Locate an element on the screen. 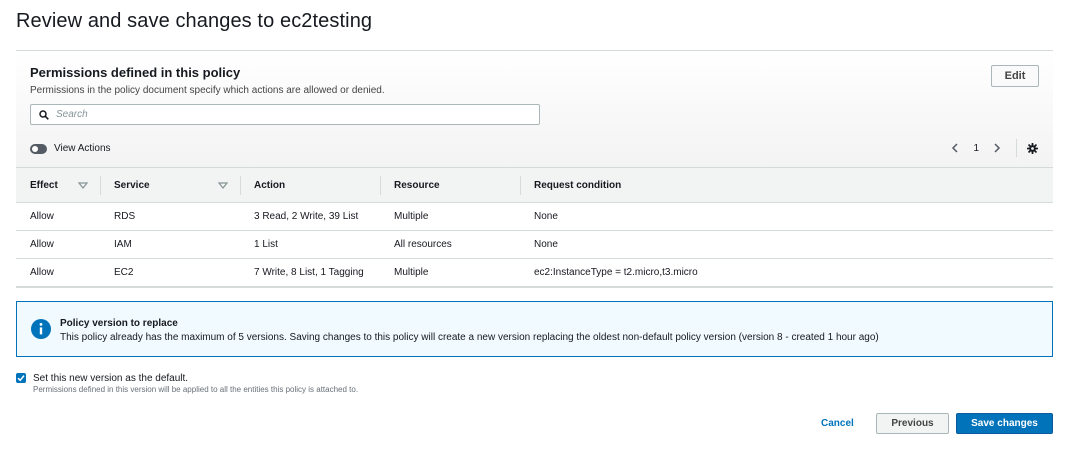 The image size is (1068, 455). cell-action: 3 Read, 2 Write, 39 List is located at coordinates (310, 216).